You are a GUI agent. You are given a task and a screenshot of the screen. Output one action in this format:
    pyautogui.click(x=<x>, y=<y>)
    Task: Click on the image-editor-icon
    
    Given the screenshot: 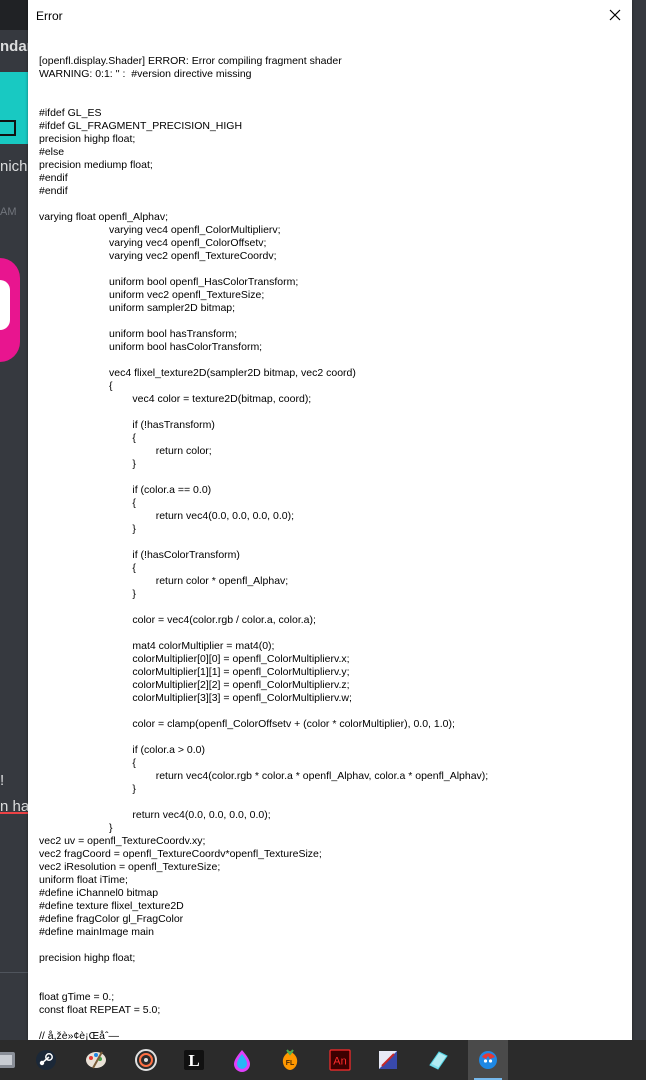 What is the action you would take?
    pyautogui.click(x=388, y=1060)
    